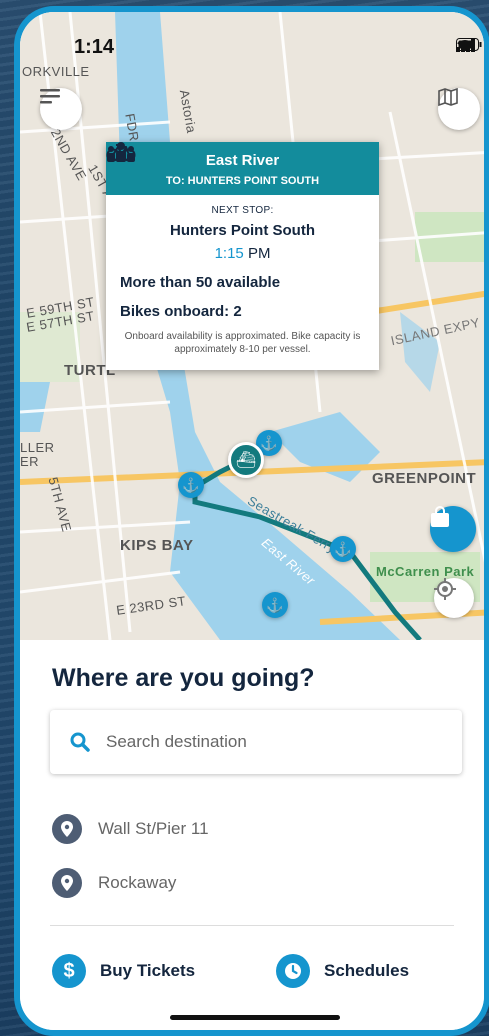  Describe the element at coordinates (255, 1017) in the screenshot. I see `home-indicator` at that location.